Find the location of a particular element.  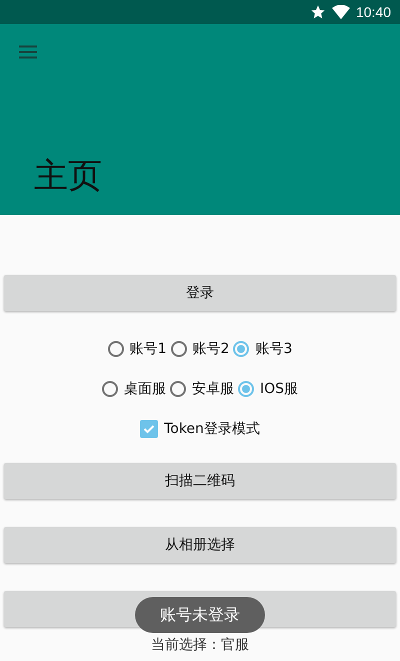

account-radio: 账号3 is located at coordinates (262, 349).